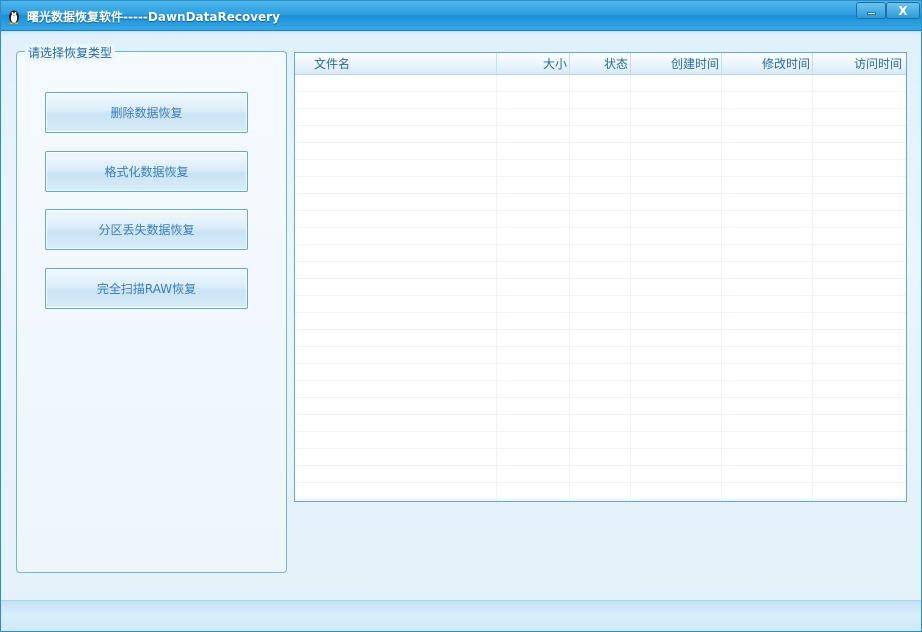 This screenshot has width=922, height=632. Describe the element at coordinates (146, 288) in the screenshot. I see `raw-scan-recovery-button: 完全扫描RAW恢复` at that location.